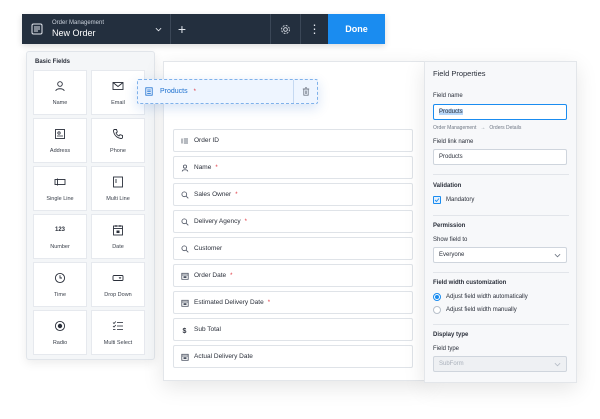 The width and height of the screenshot is (600, 419). Describe the element at coordinates (118, 247) in the screenshot. I see `palette-item-label: Date` at that location.